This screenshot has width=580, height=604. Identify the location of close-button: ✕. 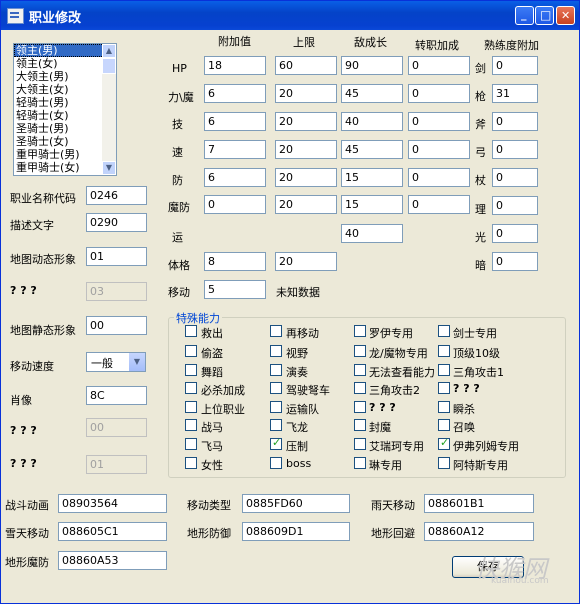
(565, 15).